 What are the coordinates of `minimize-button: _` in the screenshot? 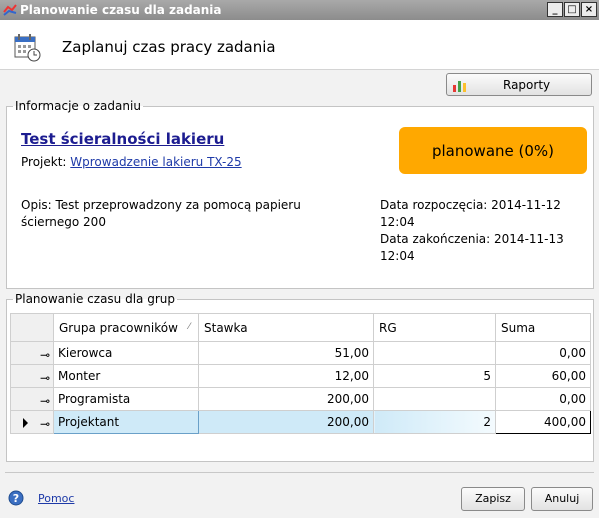 It's located at (555, 9).